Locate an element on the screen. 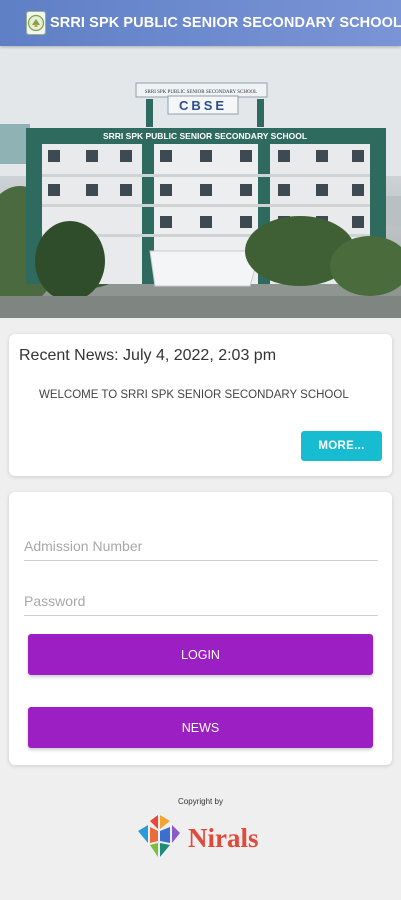 Image resolution: width=401 pixels, height=900 pixels. password-field is located at coordinates (201, 601).